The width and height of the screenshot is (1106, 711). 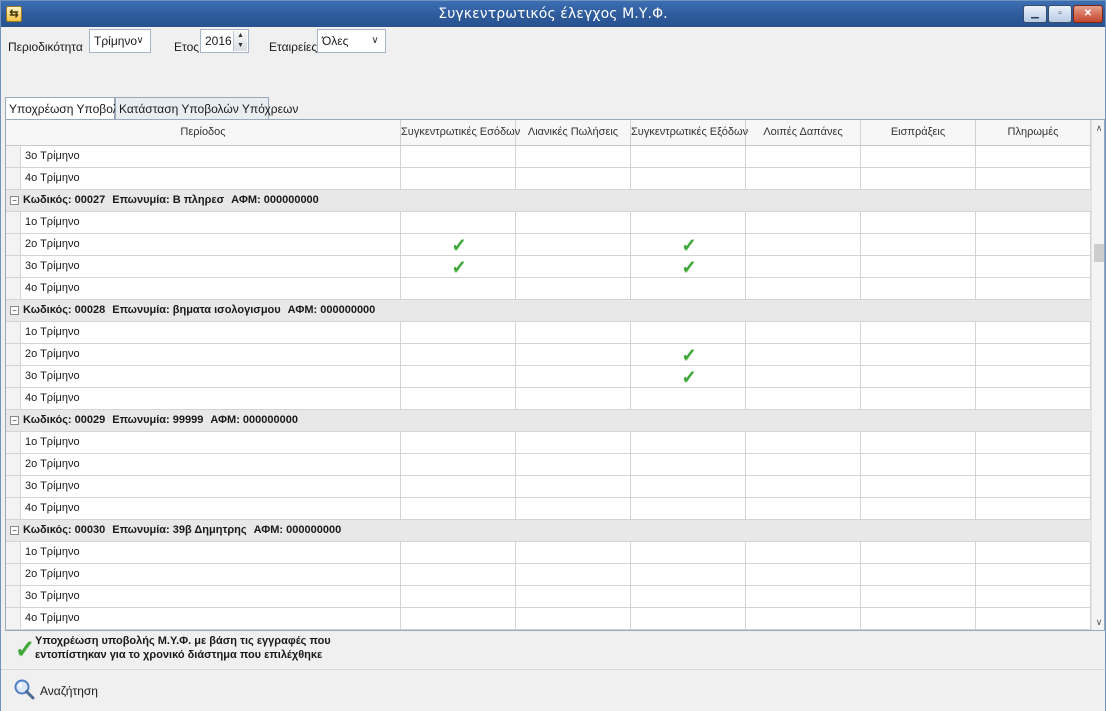 I want to click on table-row: 2ο Τρίμηνο ✓ ✓, so click(x=548, y=245).